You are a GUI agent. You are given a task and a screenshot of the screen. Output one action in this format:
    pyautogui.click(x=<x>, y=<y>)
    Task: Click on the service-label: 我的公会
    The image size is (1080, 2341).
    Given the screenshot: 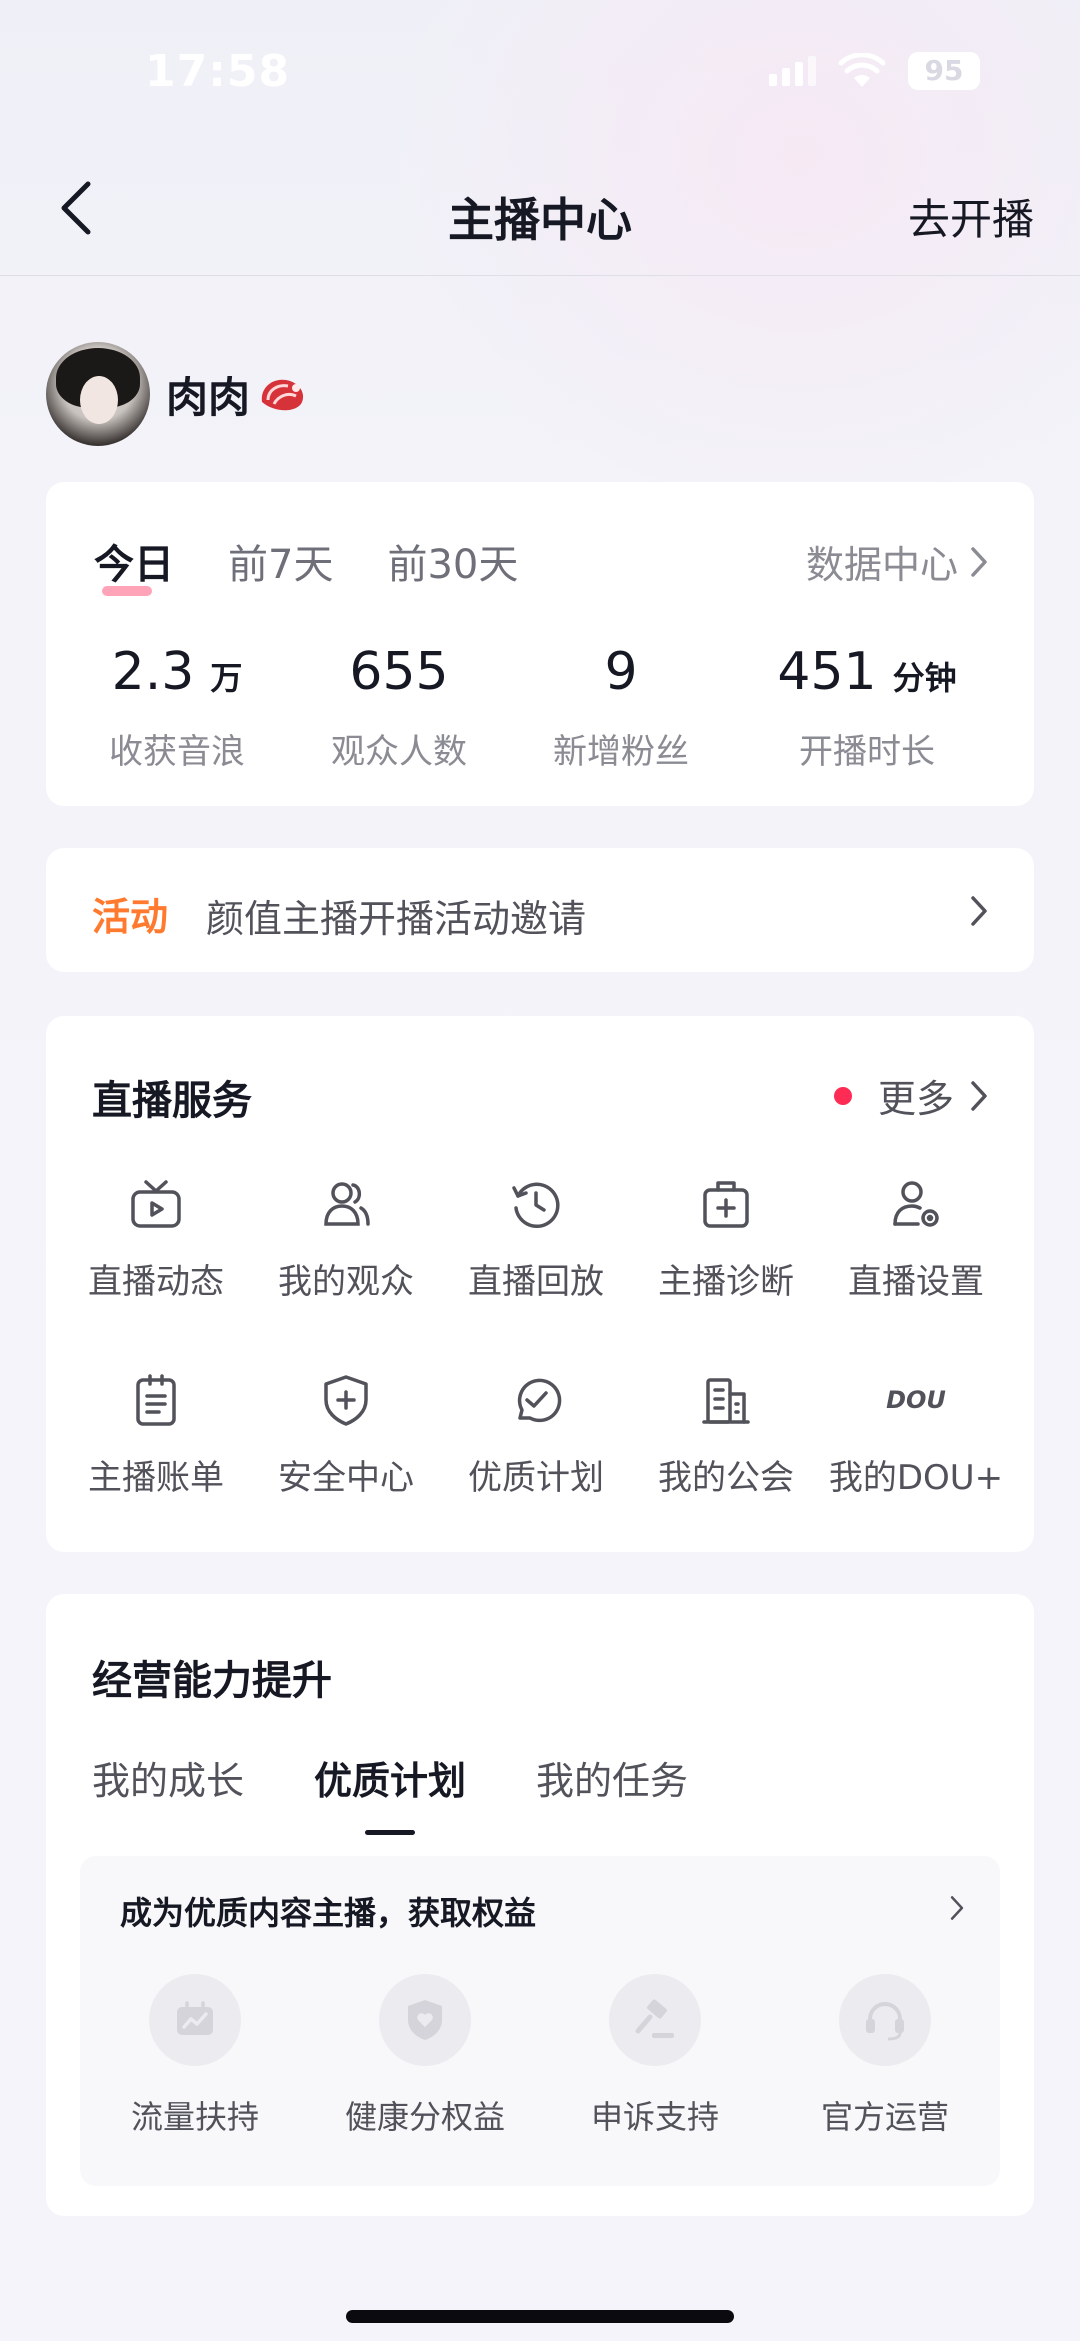 What is the action you would take?
    pyautogui.click(x=726, y=1478)
    